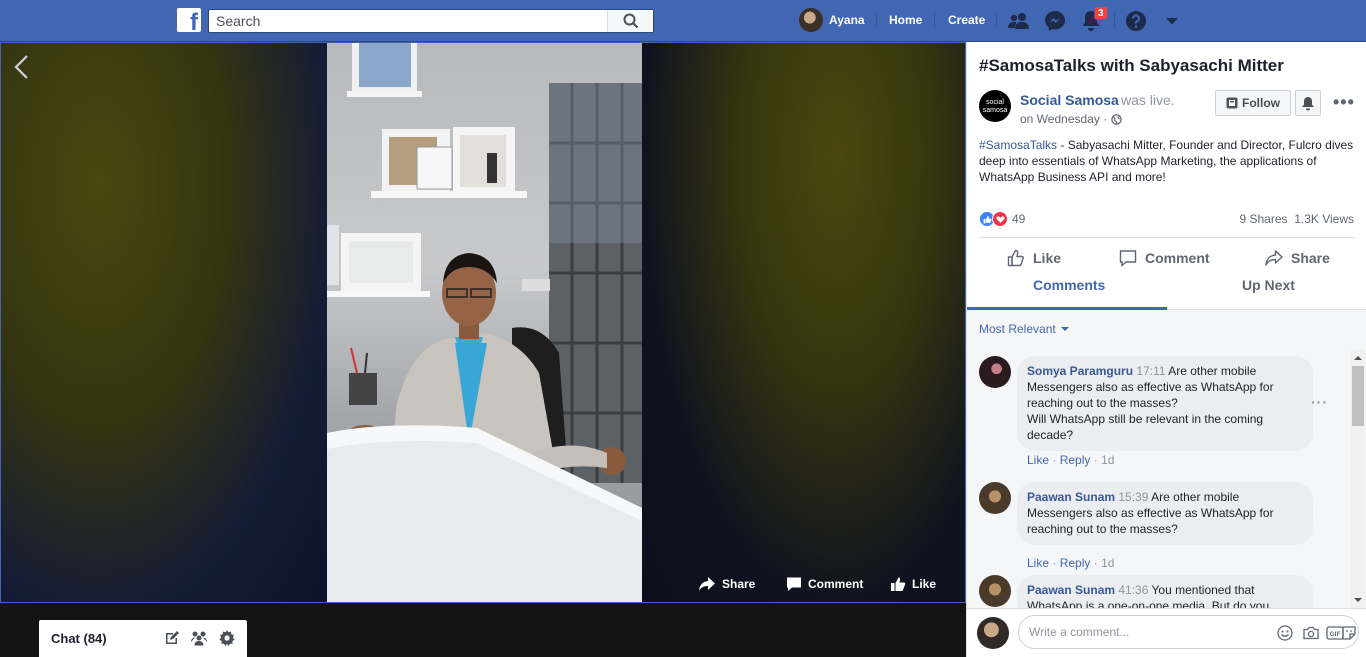 This screenshot has height=657, width=1366. I want to click on video-like-label: Like, so click(924, 584).